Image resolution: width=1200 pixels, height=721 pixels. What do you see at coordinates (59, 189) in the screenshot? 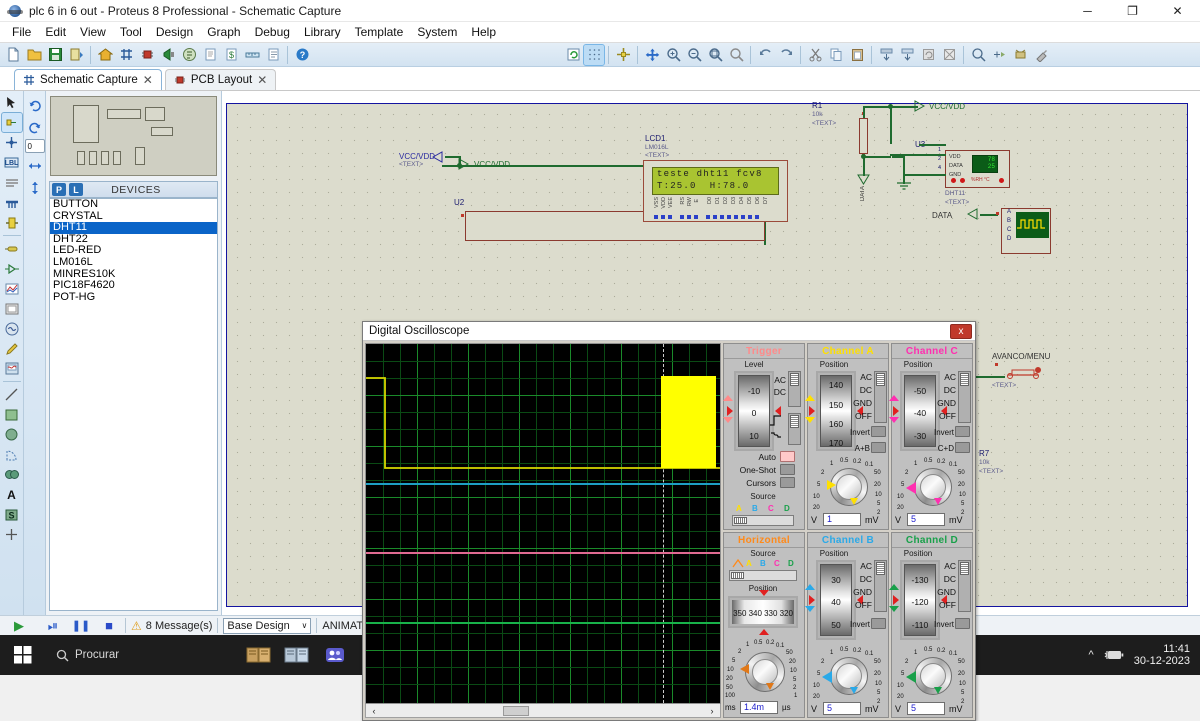
I see `pick-devices-button: P` at bounding box center [59, 189].